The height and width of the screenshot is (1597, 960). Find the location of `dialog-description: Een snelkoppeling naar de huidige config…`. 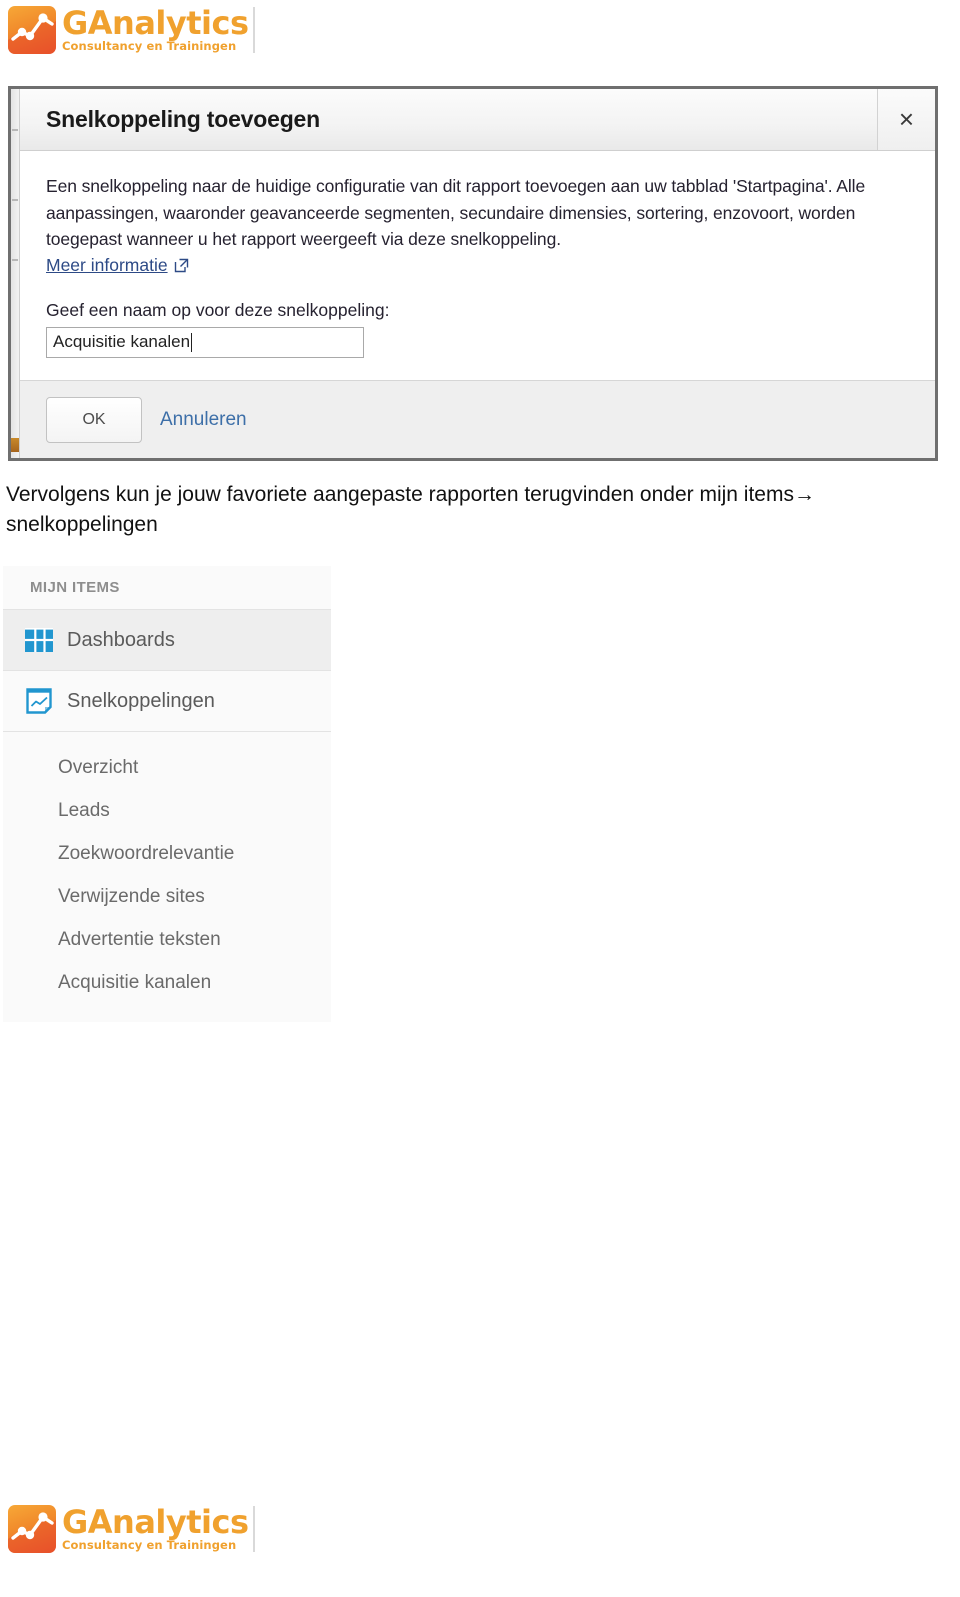

dialog-description: Een snelkoppeling naar de huidige config… is located at coordinates (456, 213).